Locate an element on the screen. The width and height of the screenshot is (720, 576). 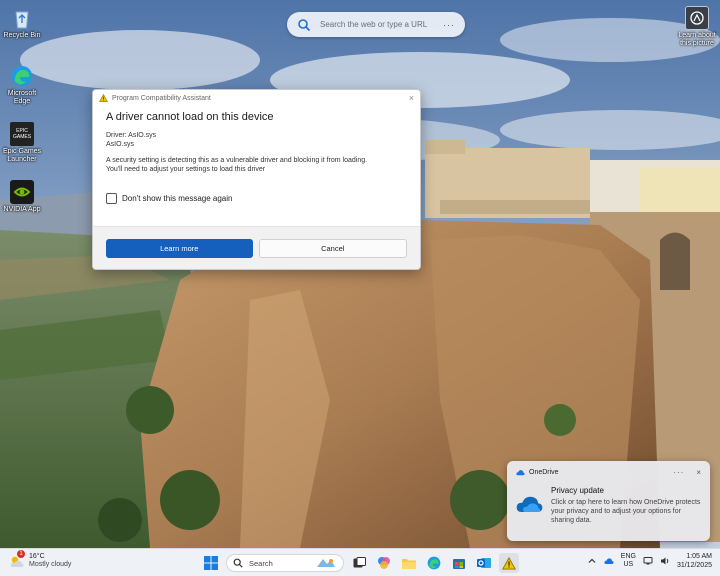
language-code: ENG is located at coordinates (628, 556).